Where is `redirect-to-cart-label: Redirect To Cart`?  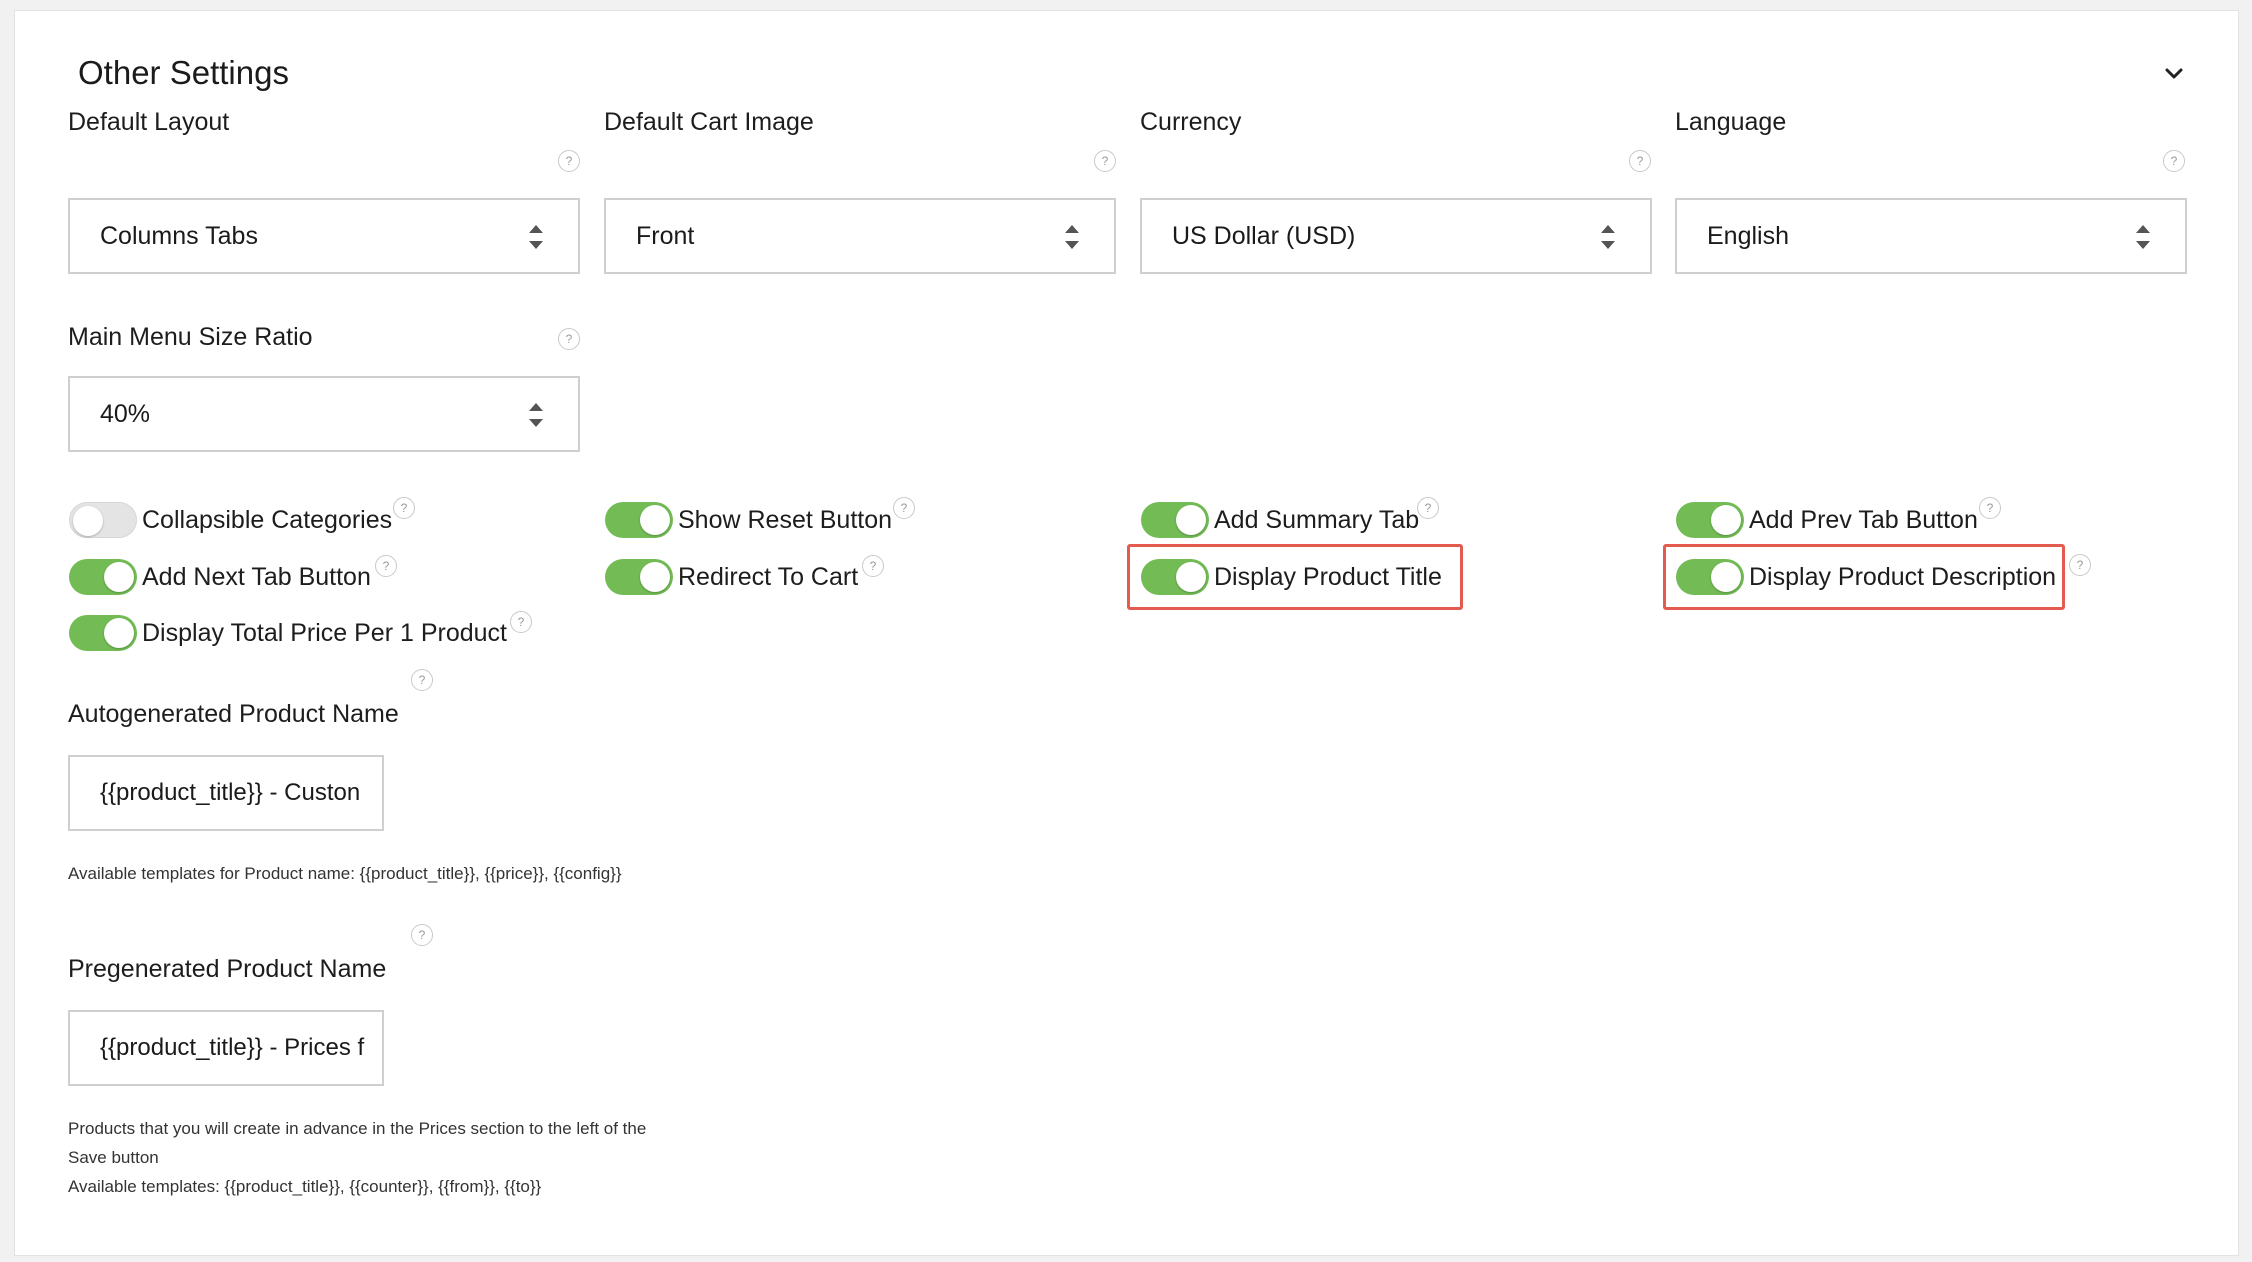 redirect-to-cart-label: Redirect To Cart is located at coordinates (768, 577).